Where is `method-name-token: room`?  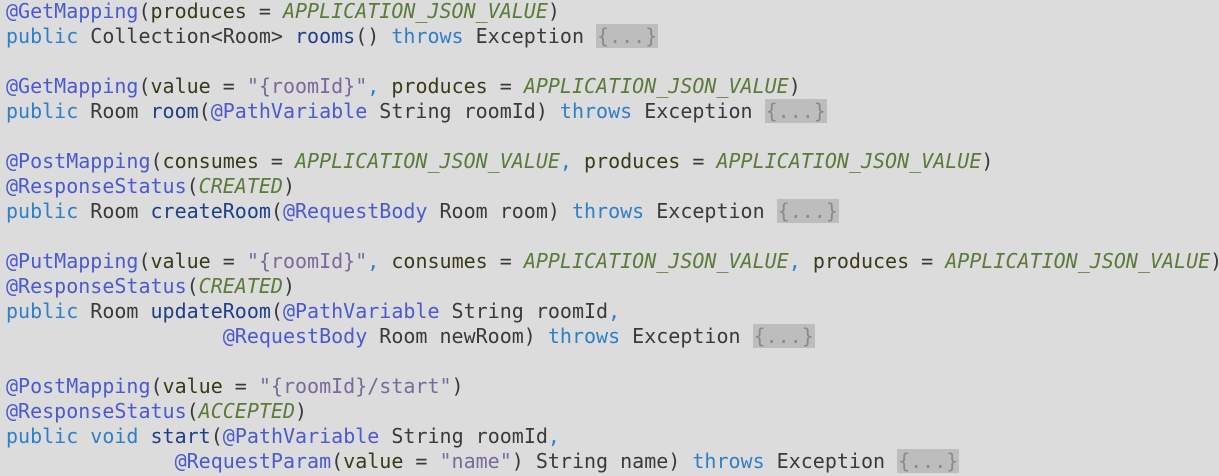 method-name-token: room is located at coordinates (174, 111).